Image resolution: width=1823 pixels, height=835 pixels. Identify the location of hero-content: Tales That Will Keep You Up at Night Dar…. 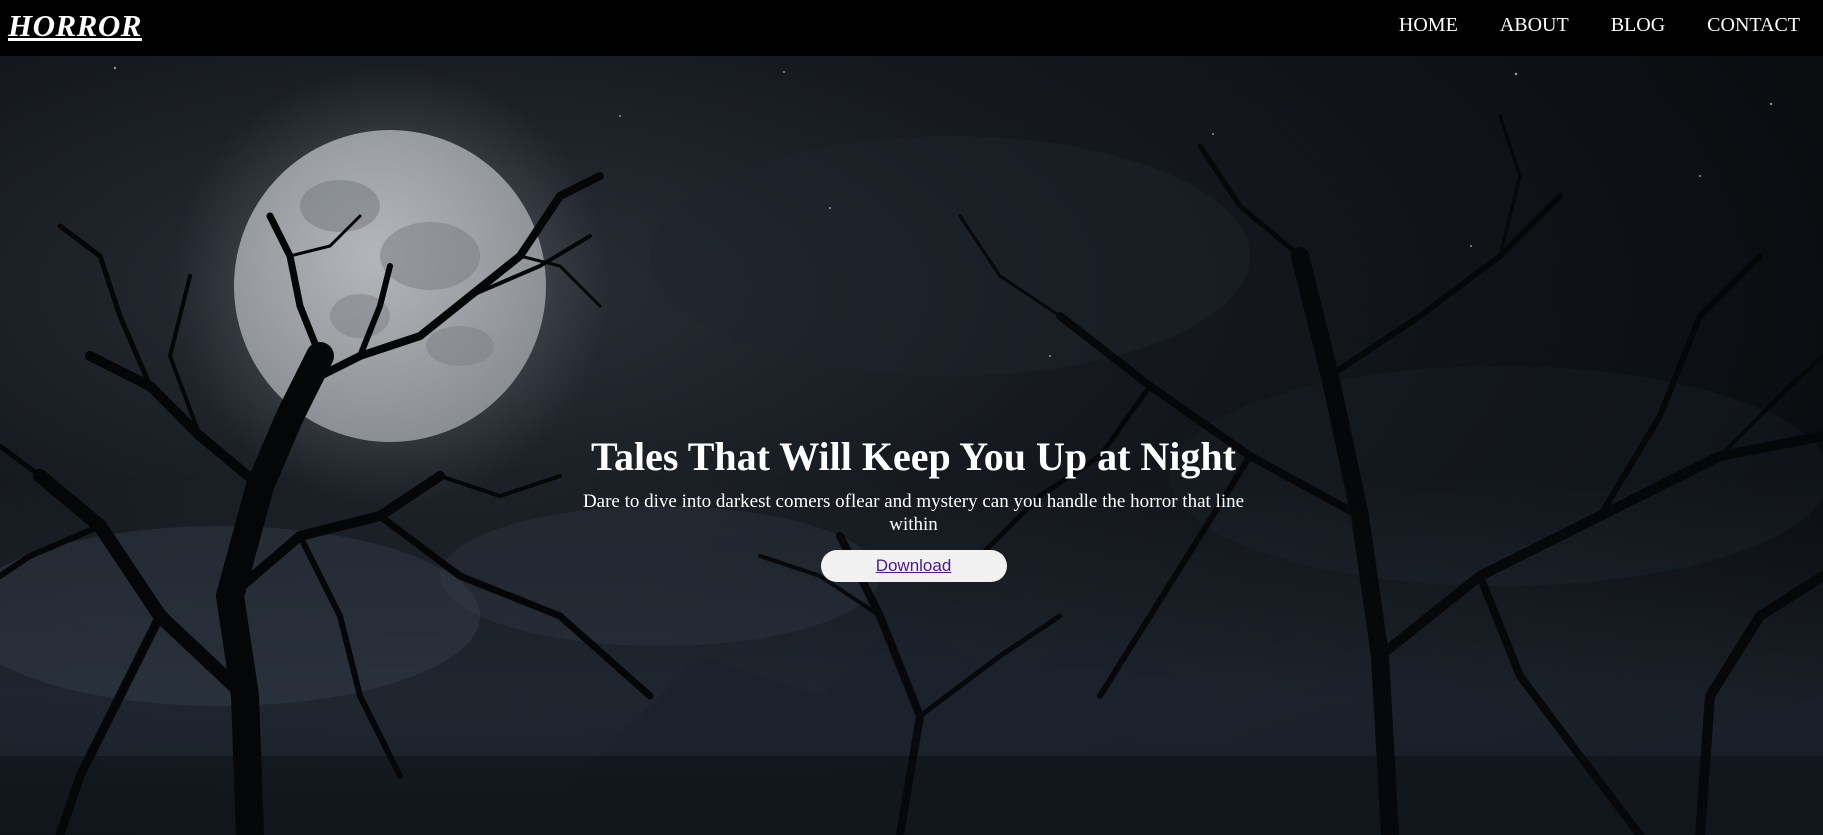
(913, 508).